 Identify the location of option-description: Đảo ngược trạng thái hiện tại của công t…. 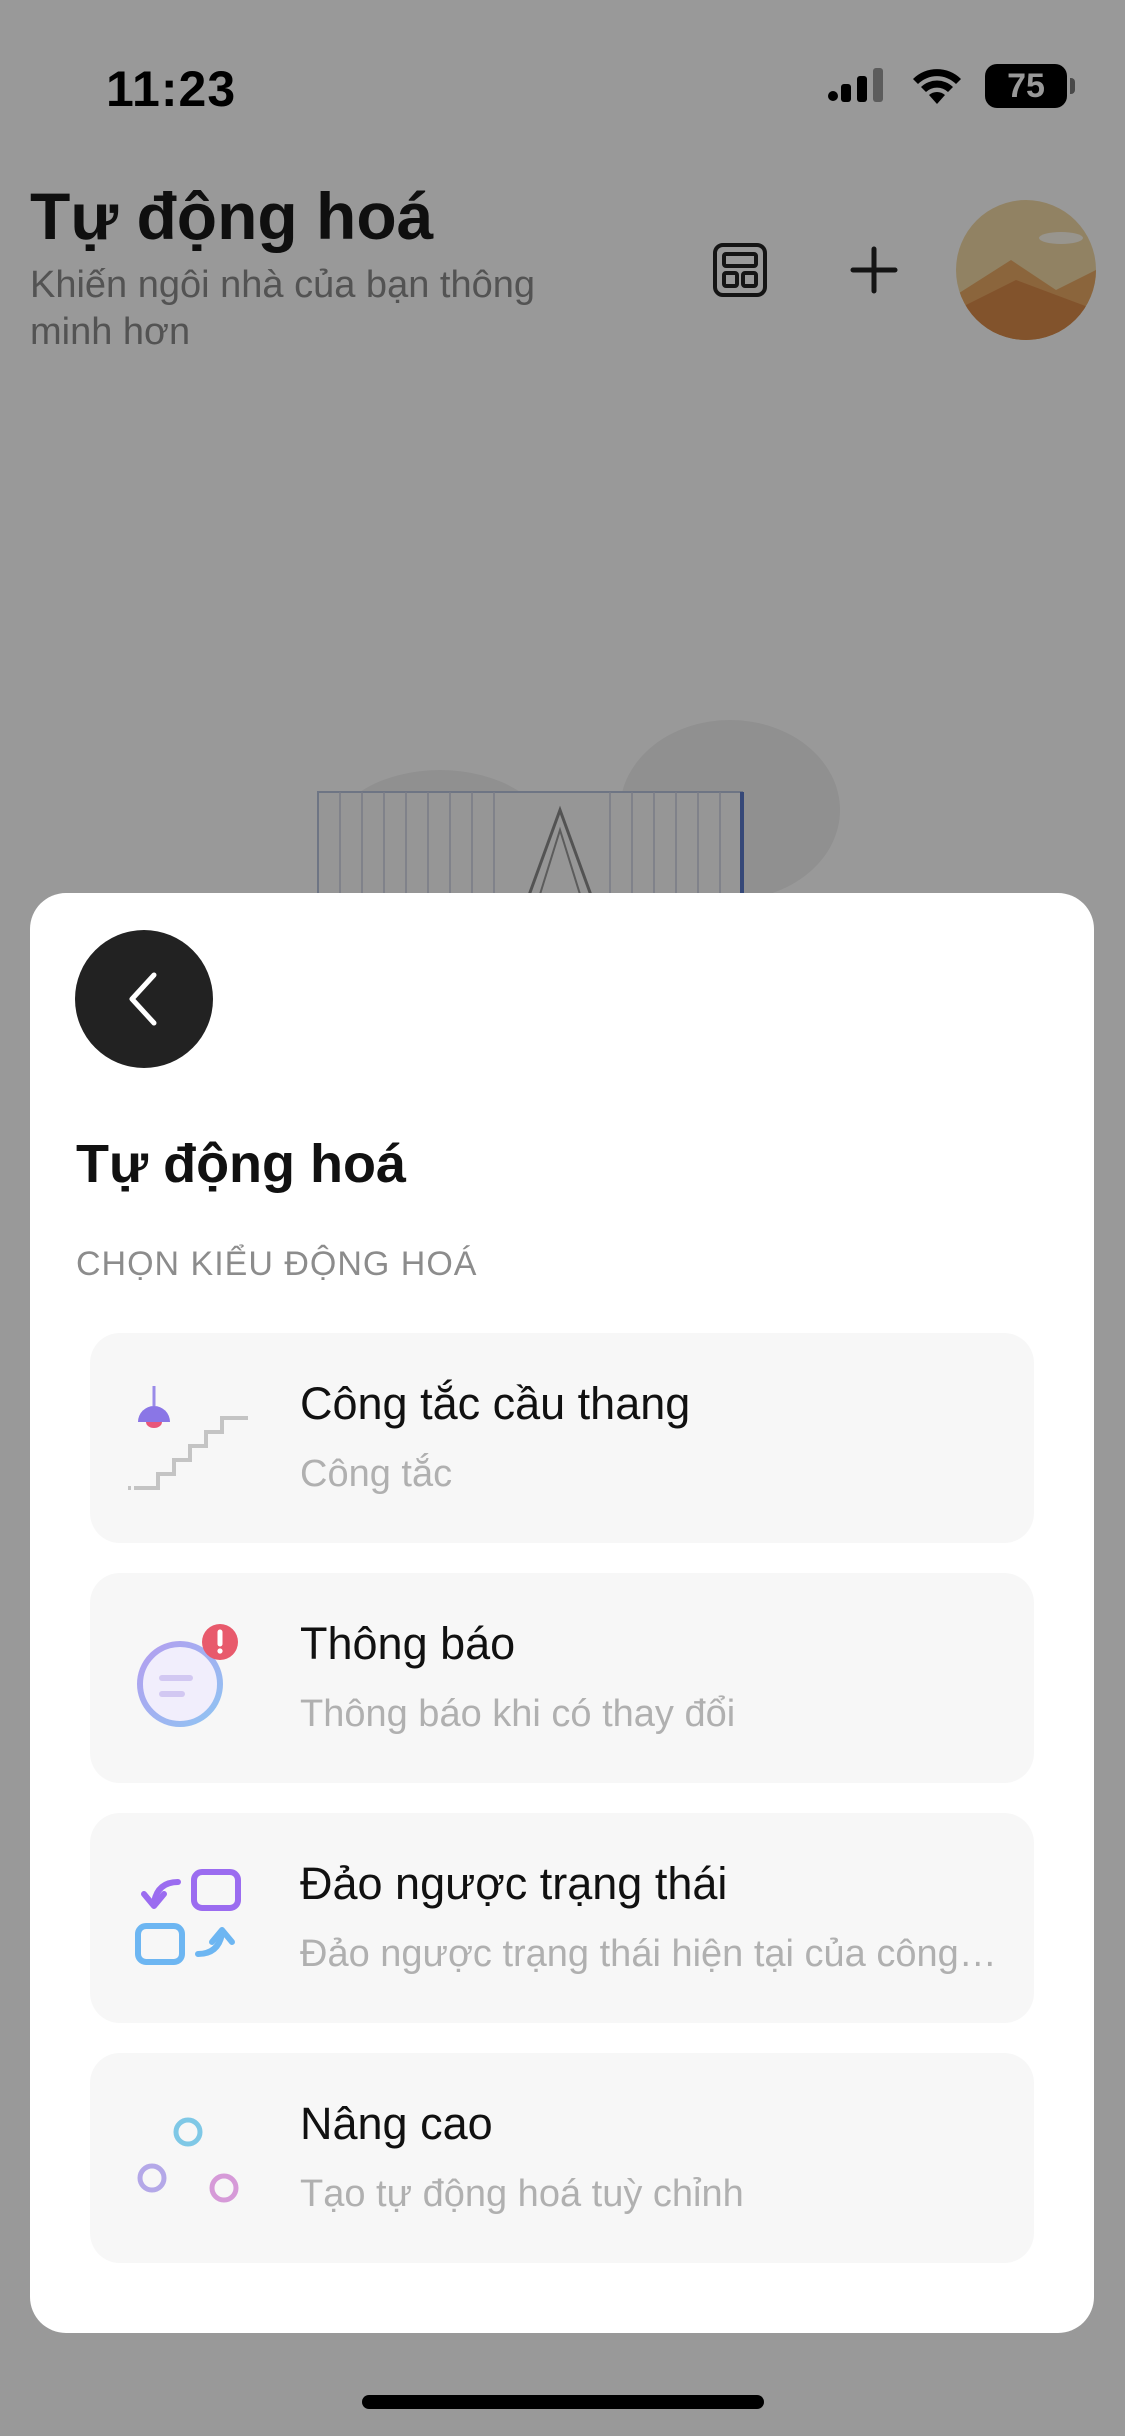
(650, 1954).